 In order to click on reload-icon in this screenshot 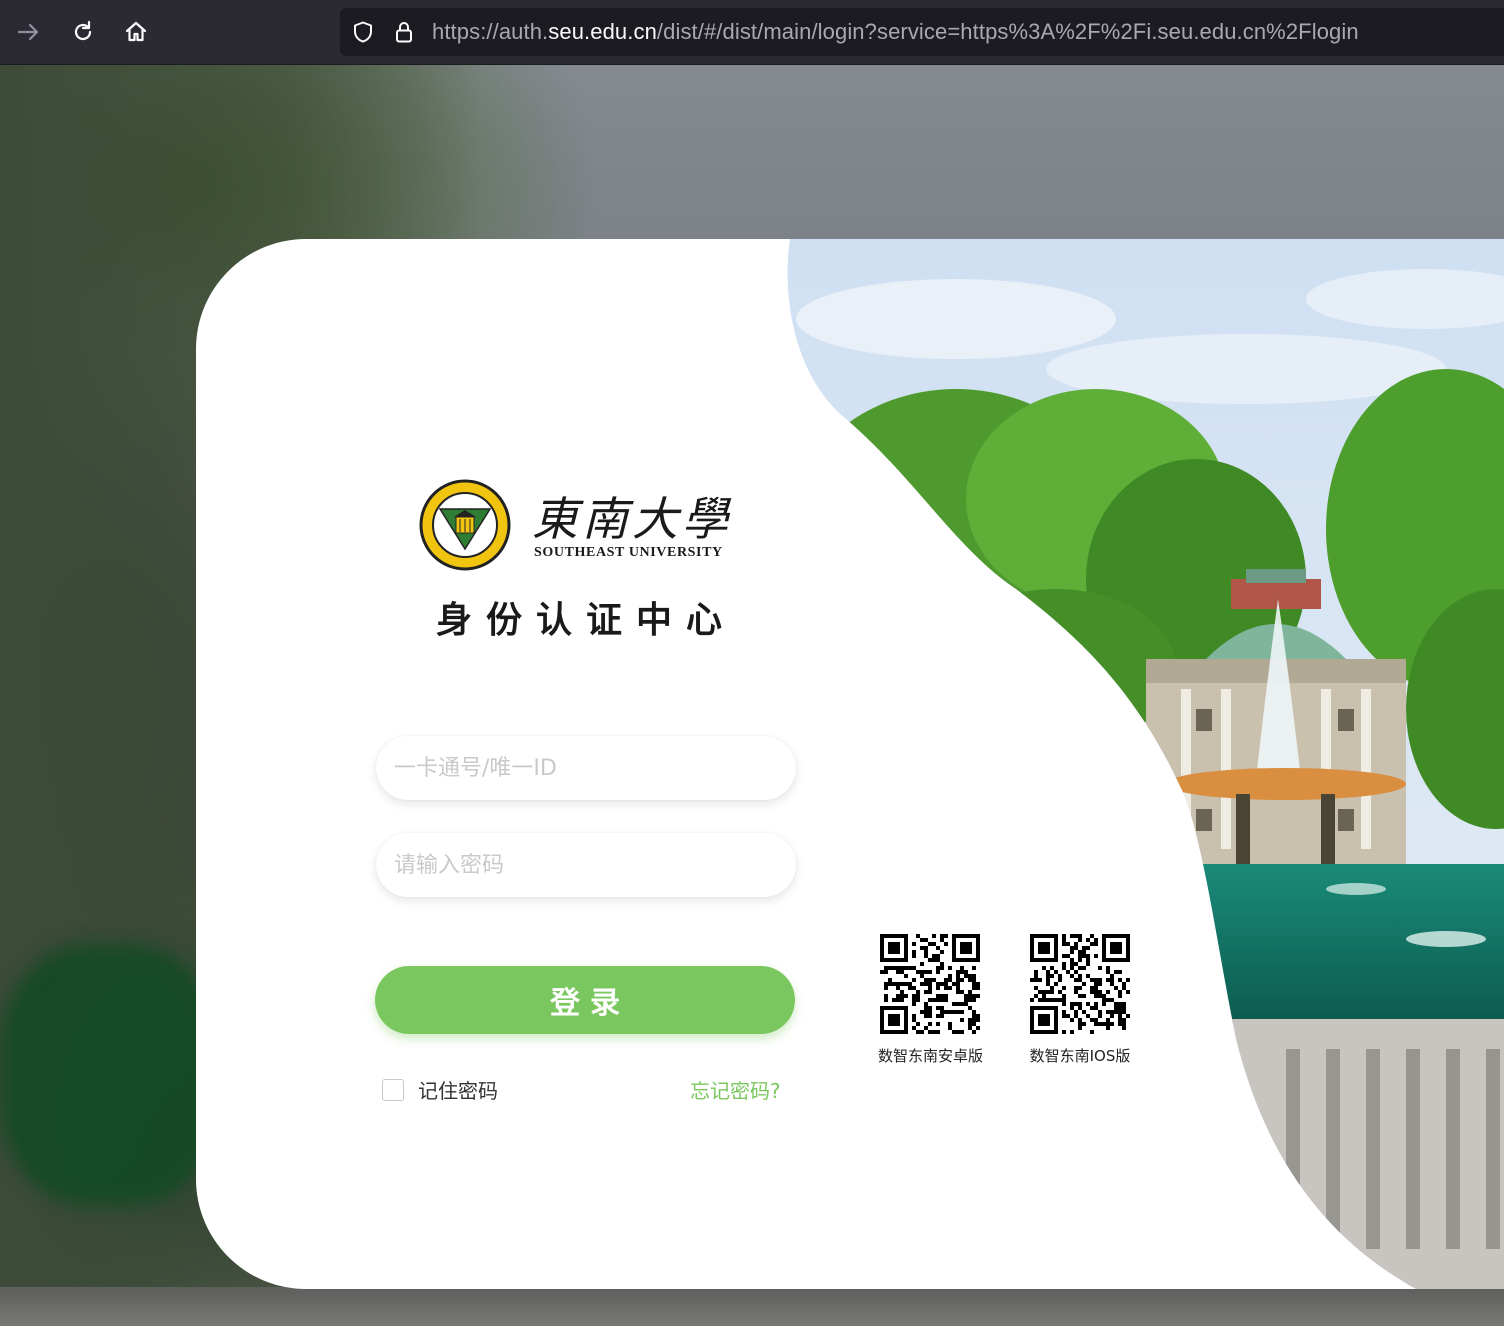, I will do `click(83, 32)`.